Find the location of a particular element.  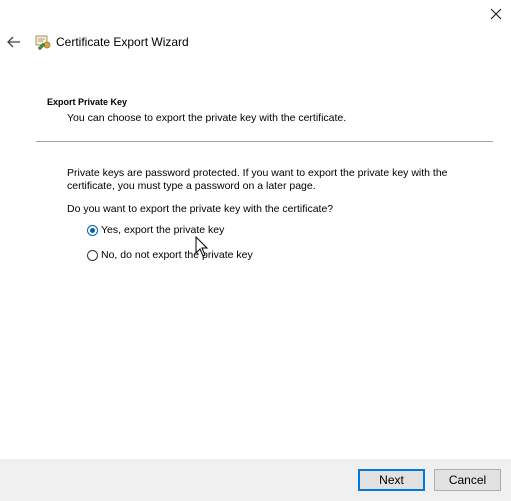

back-button is located at coordinates (14, 42).